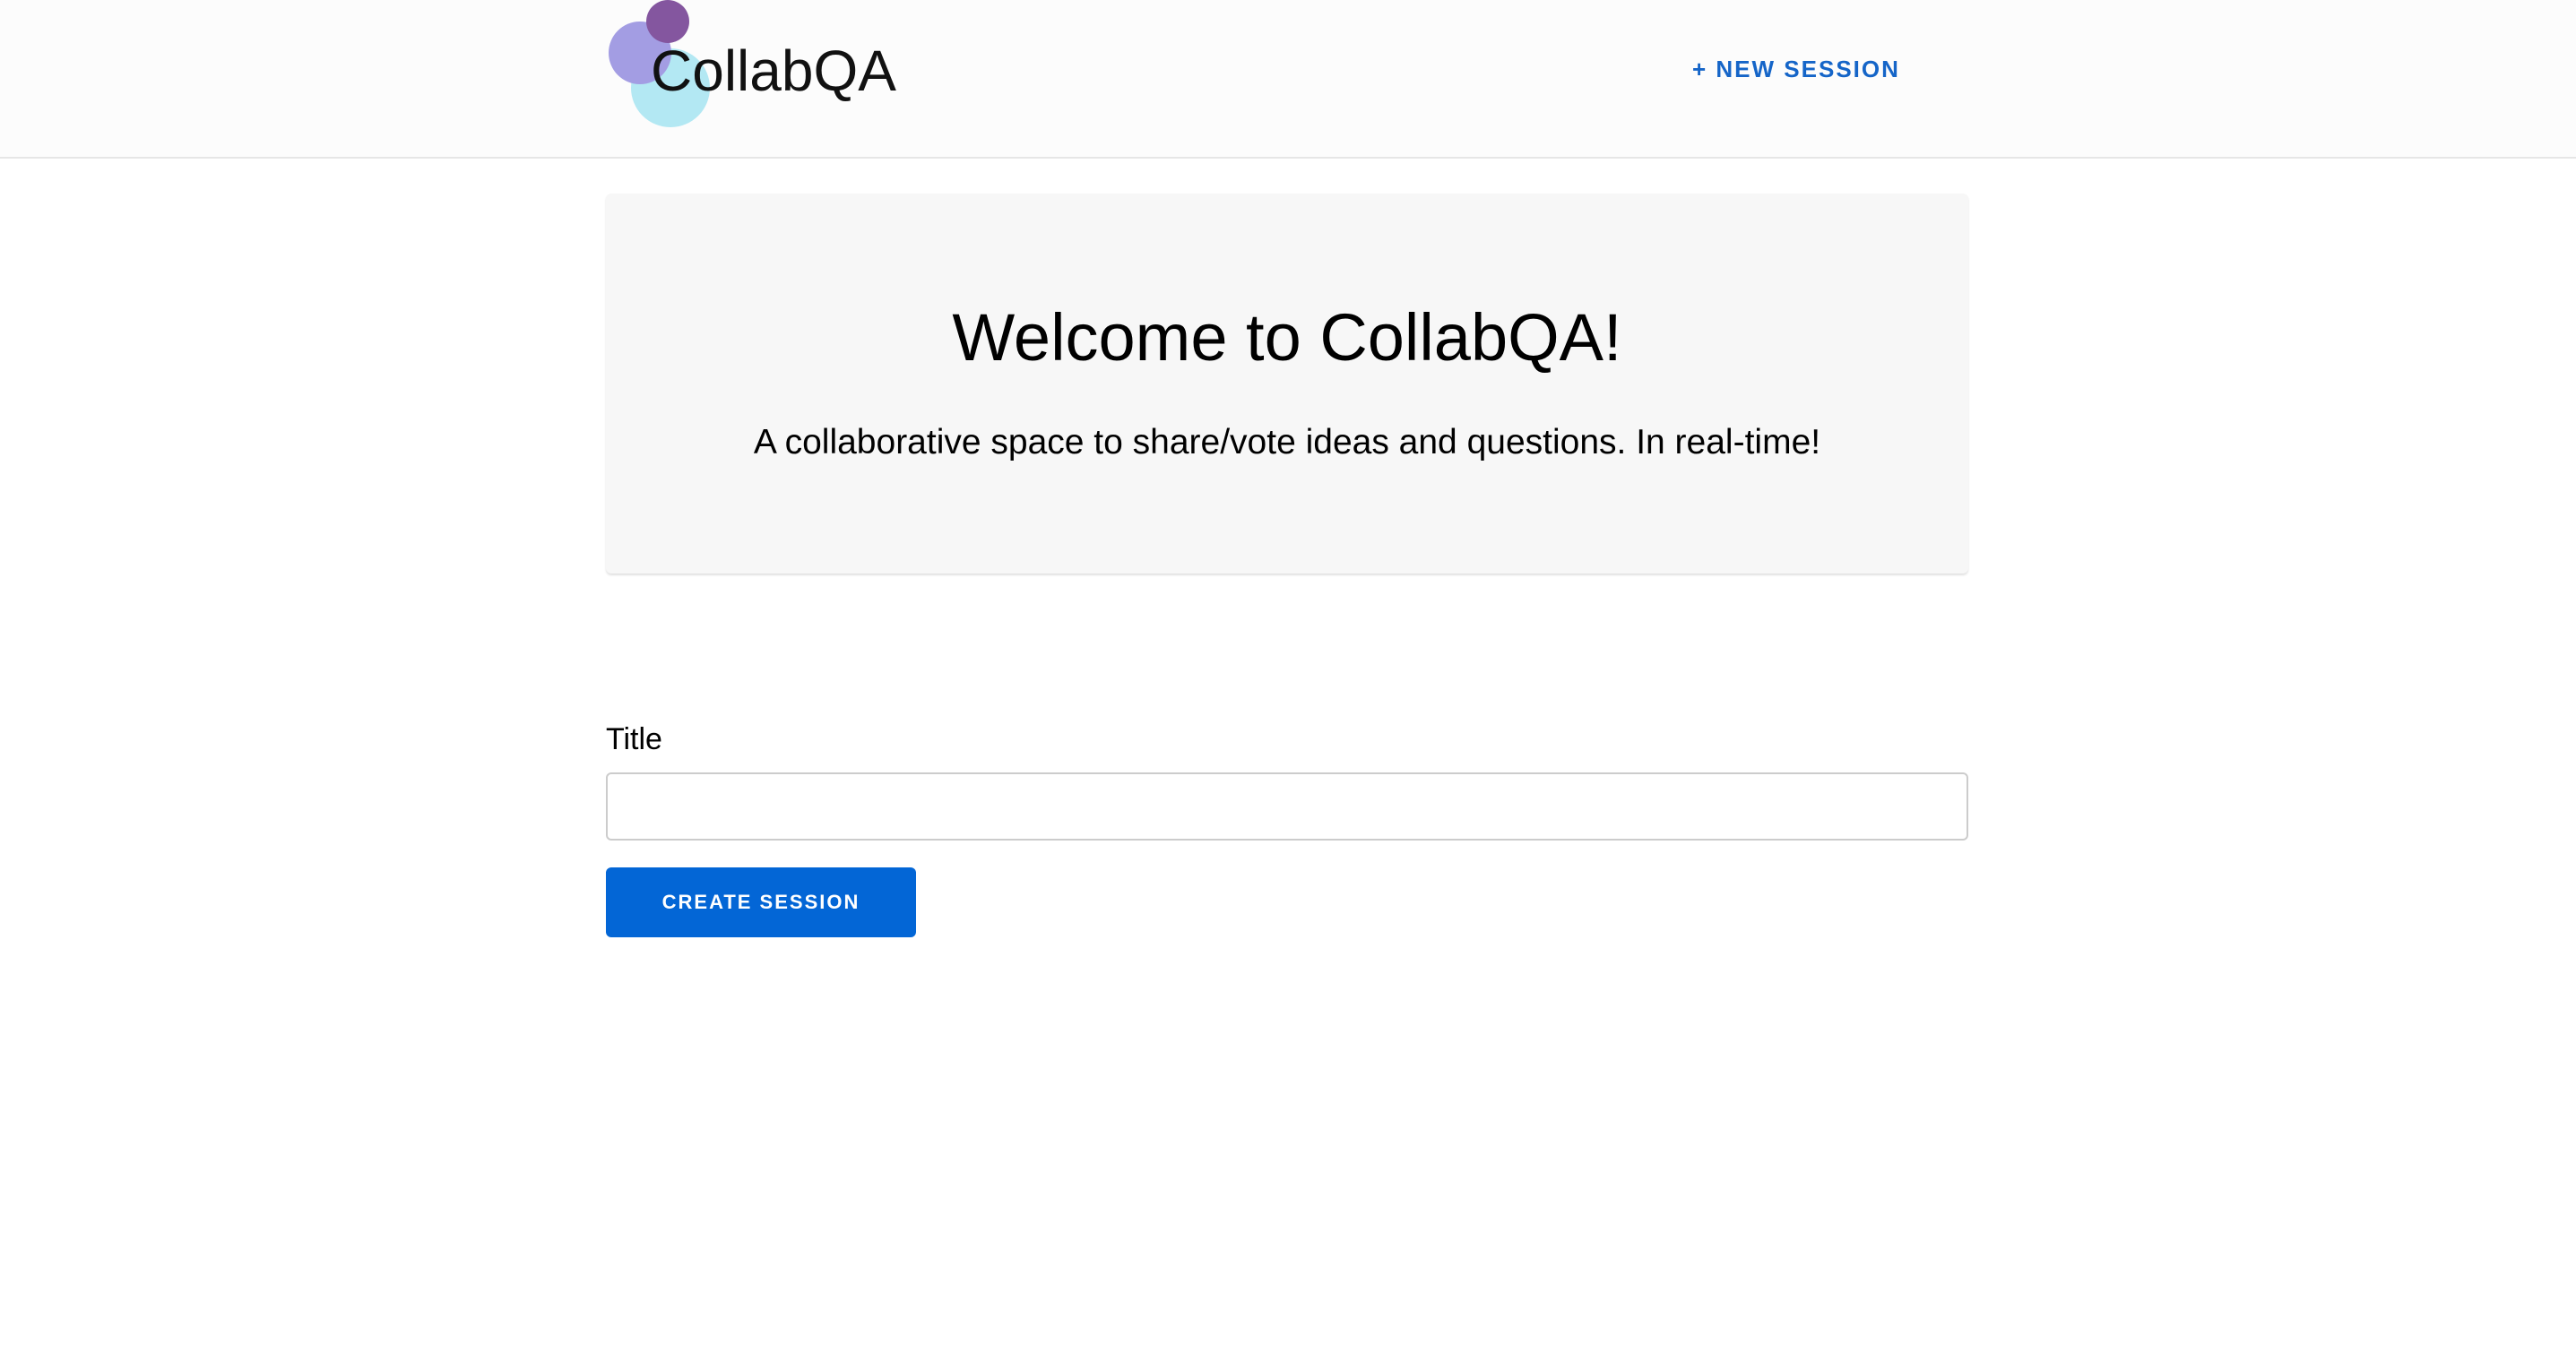  I want to click on collabqa-logo: CollabQA, so click(758, 64).